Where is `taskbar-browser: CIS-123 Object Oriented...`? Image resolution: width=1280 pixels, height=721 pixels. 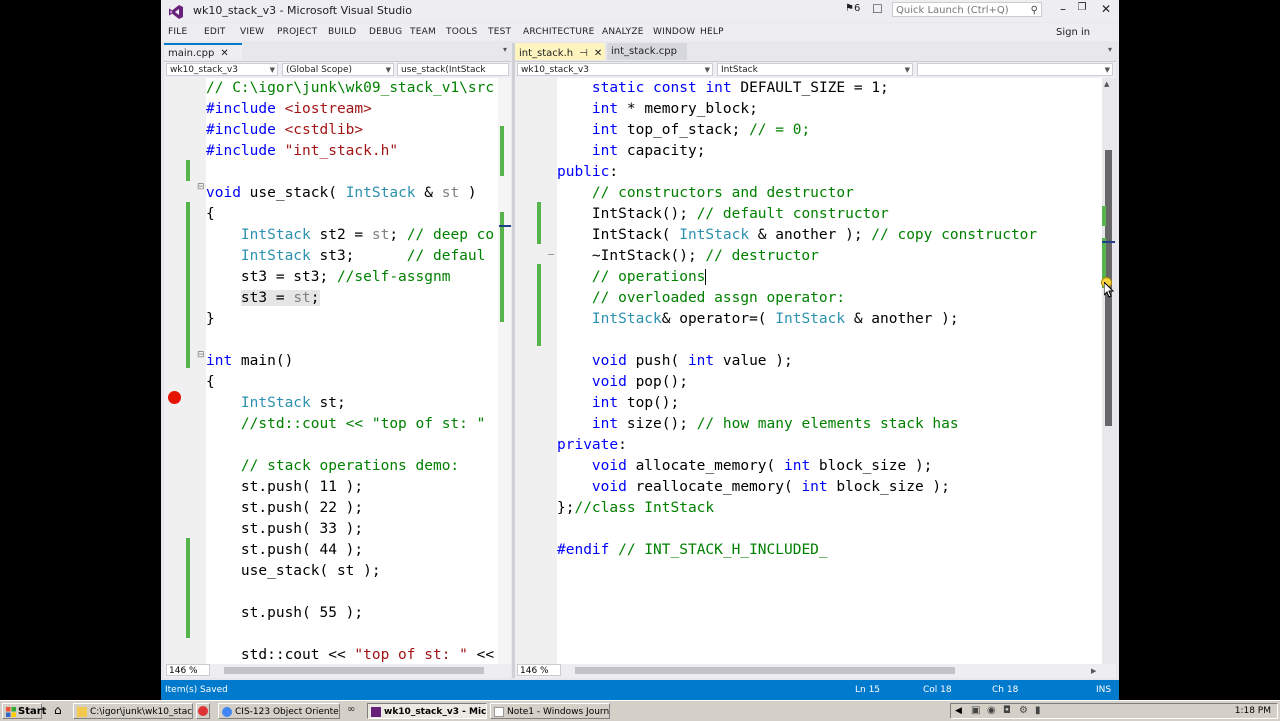
taskbar-browser: CIS-123 Object Oriented... is located at coordinates (279, 711).